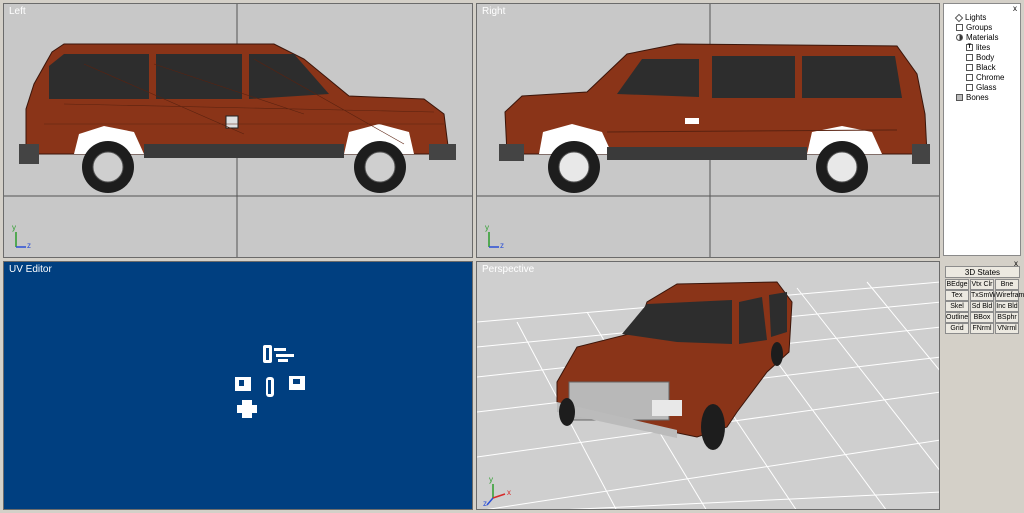  Describe the element at coordinates (983, 47) in the screenshot. I see `tree-item-label: lites` at that location.